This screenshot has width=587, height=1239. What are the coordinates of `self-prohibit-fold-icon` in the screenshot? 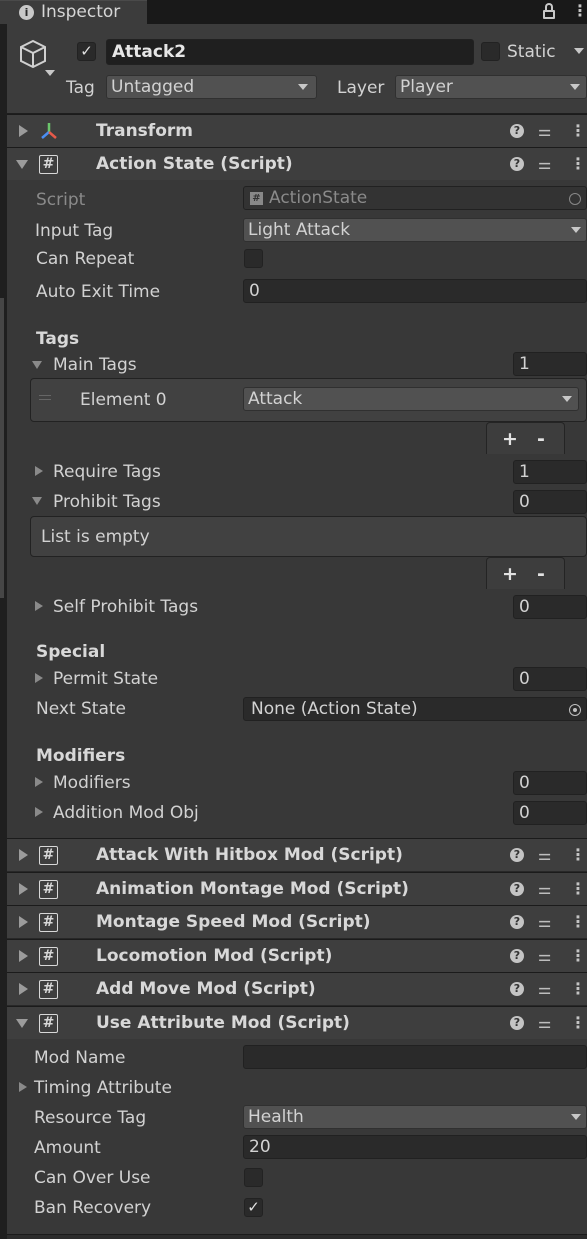 It's located at (39, 606).